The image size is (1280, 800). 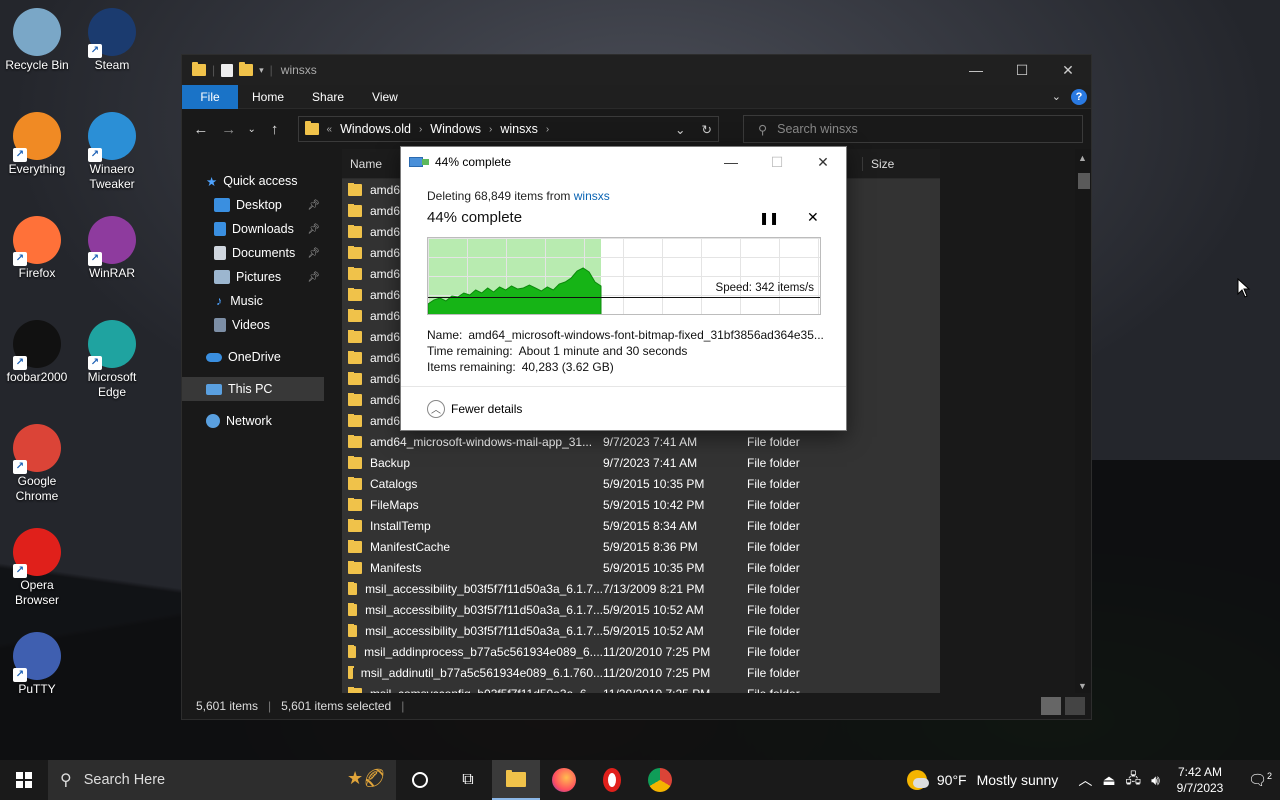 I want to click on clock: 7:42 AM 9/7/2023, so click(x=1200, y=780).